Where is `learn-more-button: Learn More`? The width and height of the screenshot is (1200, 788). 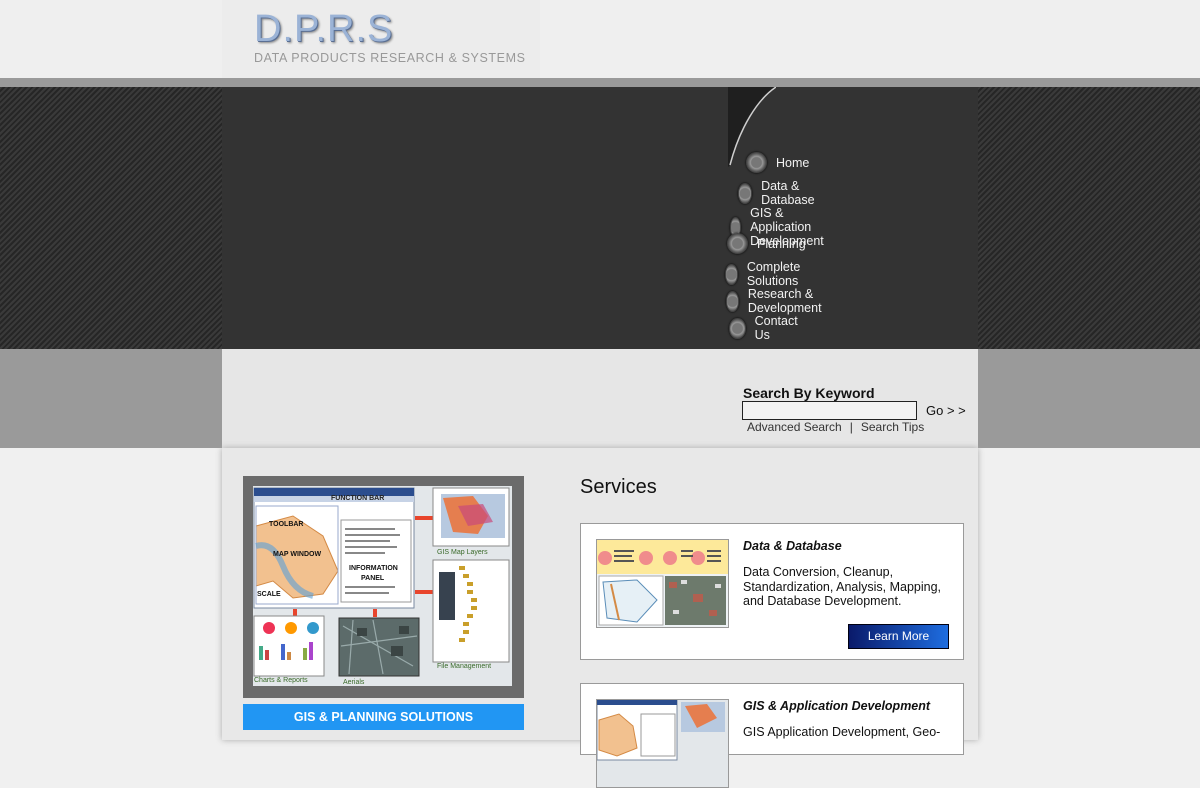
learn-more-button: Learn More is located at coordinates (898, 636).